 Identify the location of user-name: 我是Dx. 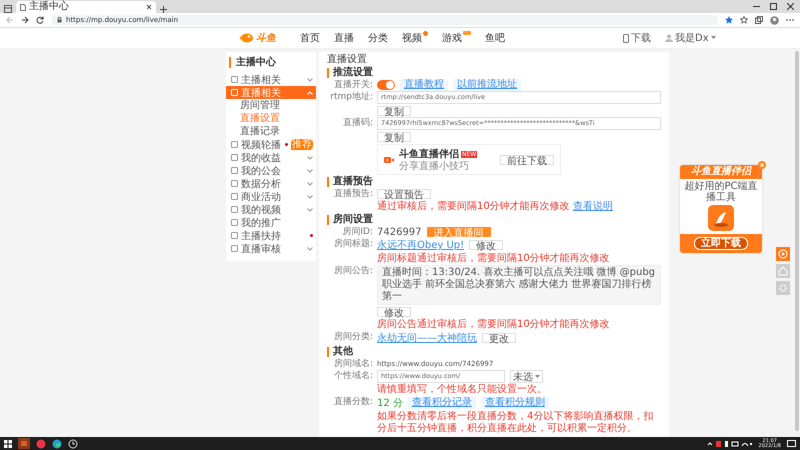
(692, 38).